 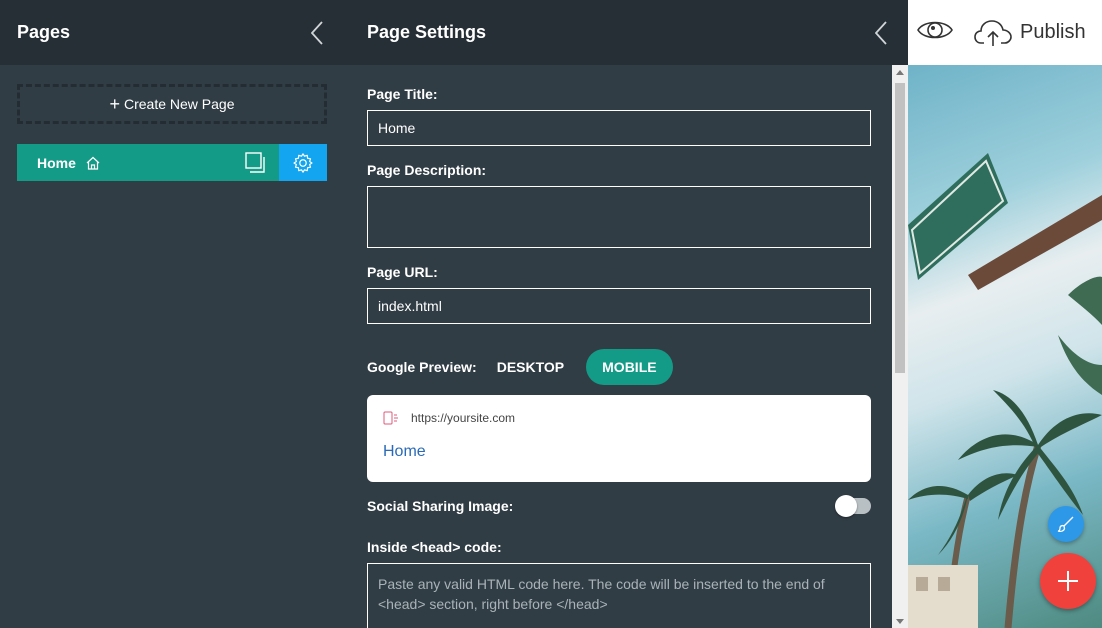 What do you see at coordinates (422, 367) in the screenshot?
I see `google-preview-label: Google Preview:` at bounding box center [422, 367].